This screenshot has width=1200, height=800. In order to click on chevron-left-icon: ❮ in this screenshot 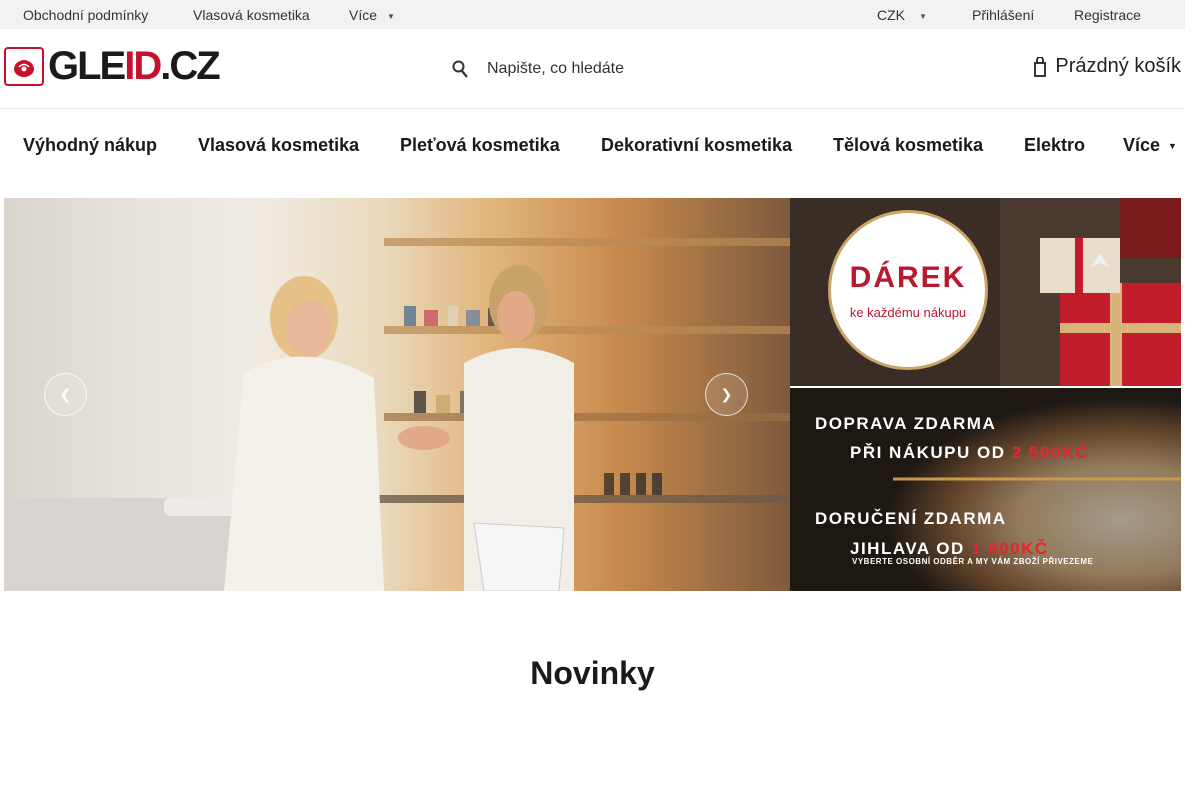, I will do `click(65, 394)`.